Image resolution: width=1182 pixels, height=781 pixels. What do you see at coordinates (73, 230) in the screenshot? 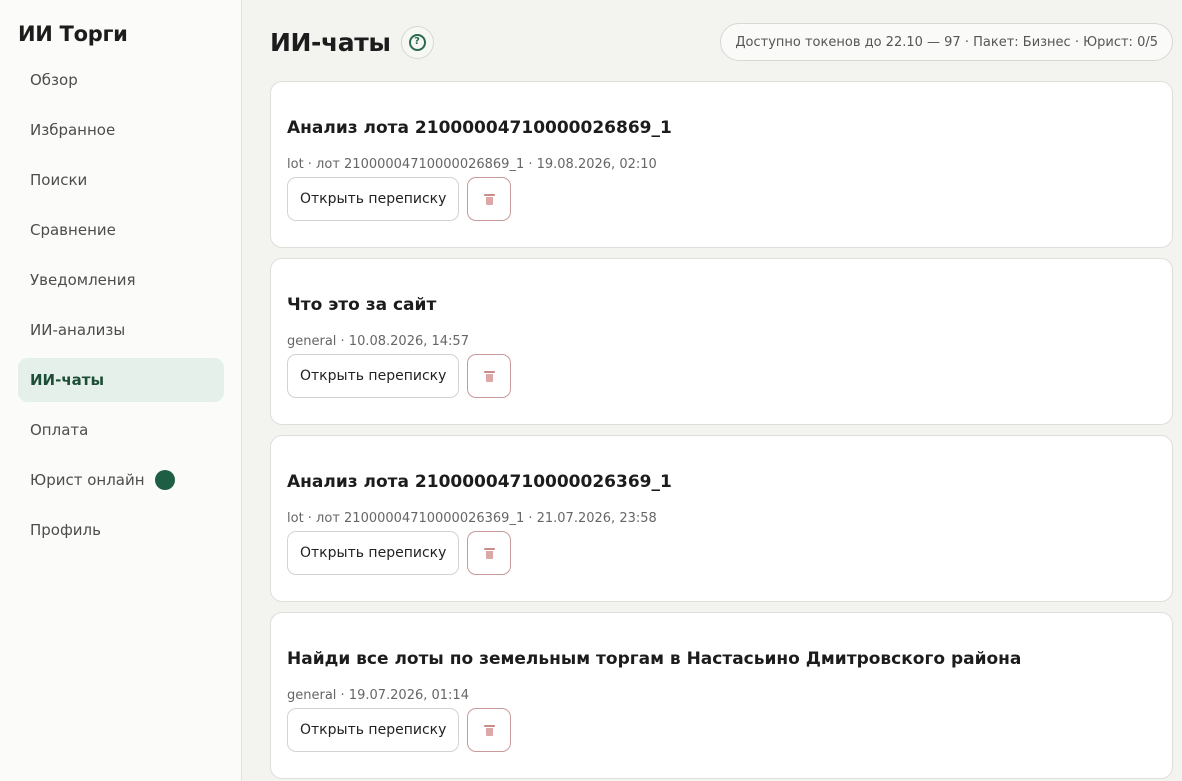
I see `sidebar-item-label: Сравнение` at bounding box center [73, 230].